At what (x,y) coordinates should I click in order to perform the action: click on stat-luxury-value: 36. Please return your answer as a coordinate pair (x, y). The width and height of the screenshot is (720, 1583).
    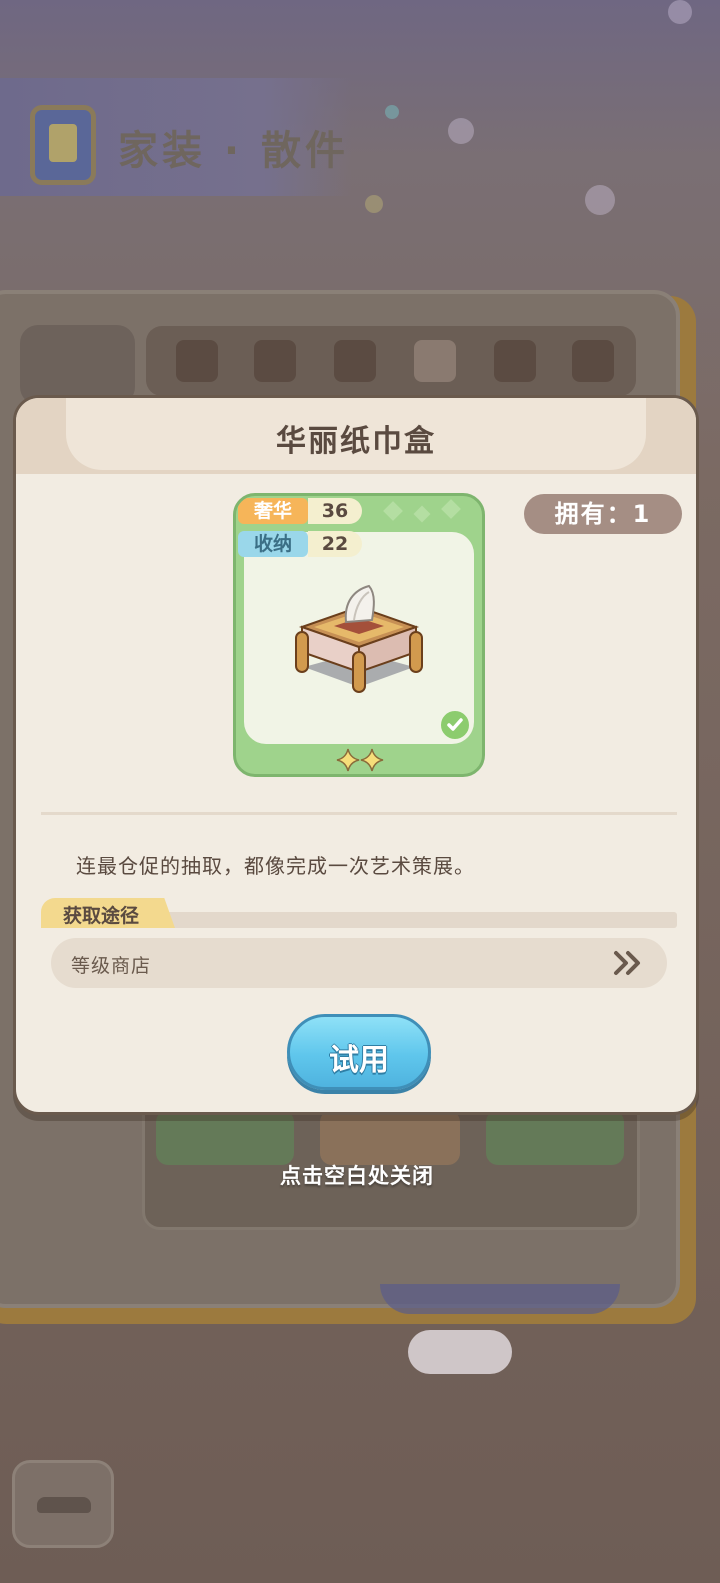
    Looking at the image, I should click on (335, 511).